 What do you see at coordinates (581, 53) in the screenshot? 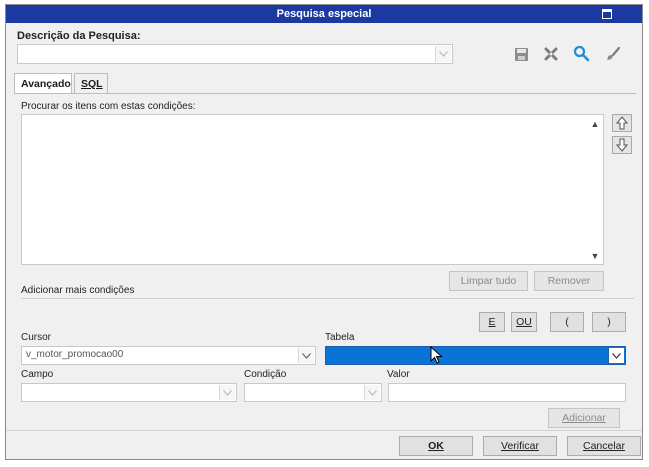
I see `search-icon` at bounding box center [581, 53].